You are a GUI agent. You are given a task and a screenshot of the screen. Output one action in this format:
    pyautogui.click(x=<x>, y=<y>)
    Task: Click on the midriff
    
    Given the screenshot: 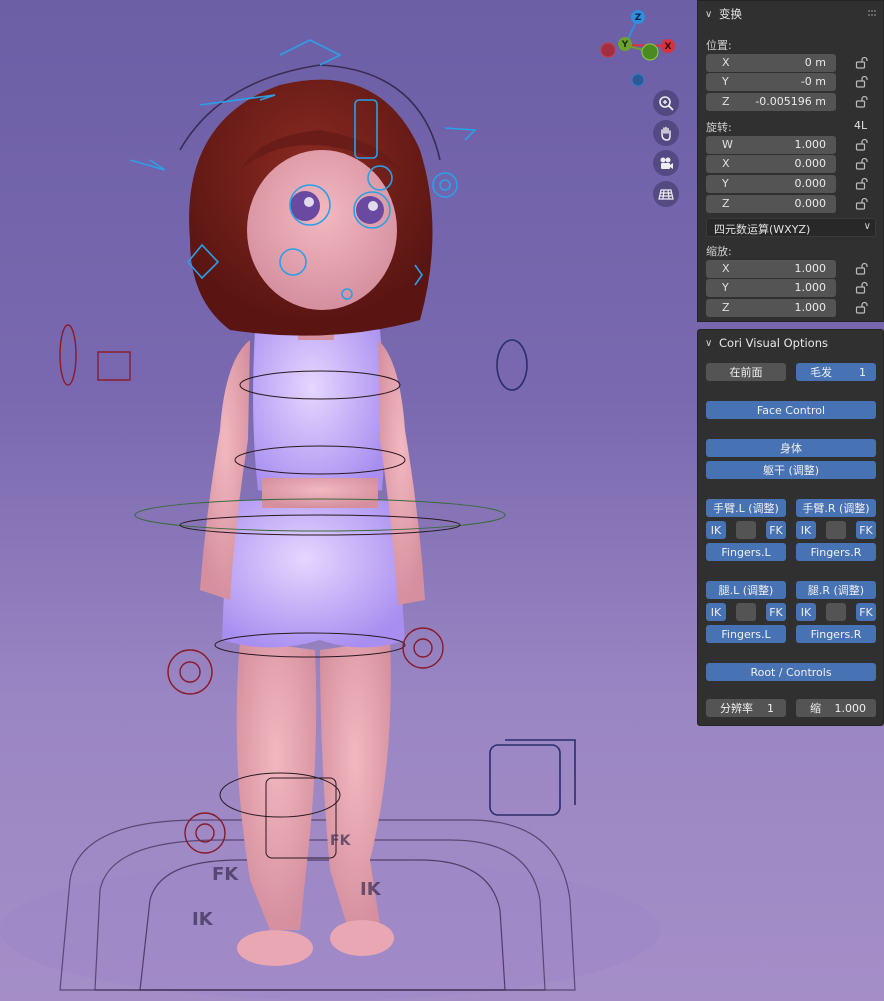 What is the action you would take?
    pyautogui.click(x=320, y=493)
    